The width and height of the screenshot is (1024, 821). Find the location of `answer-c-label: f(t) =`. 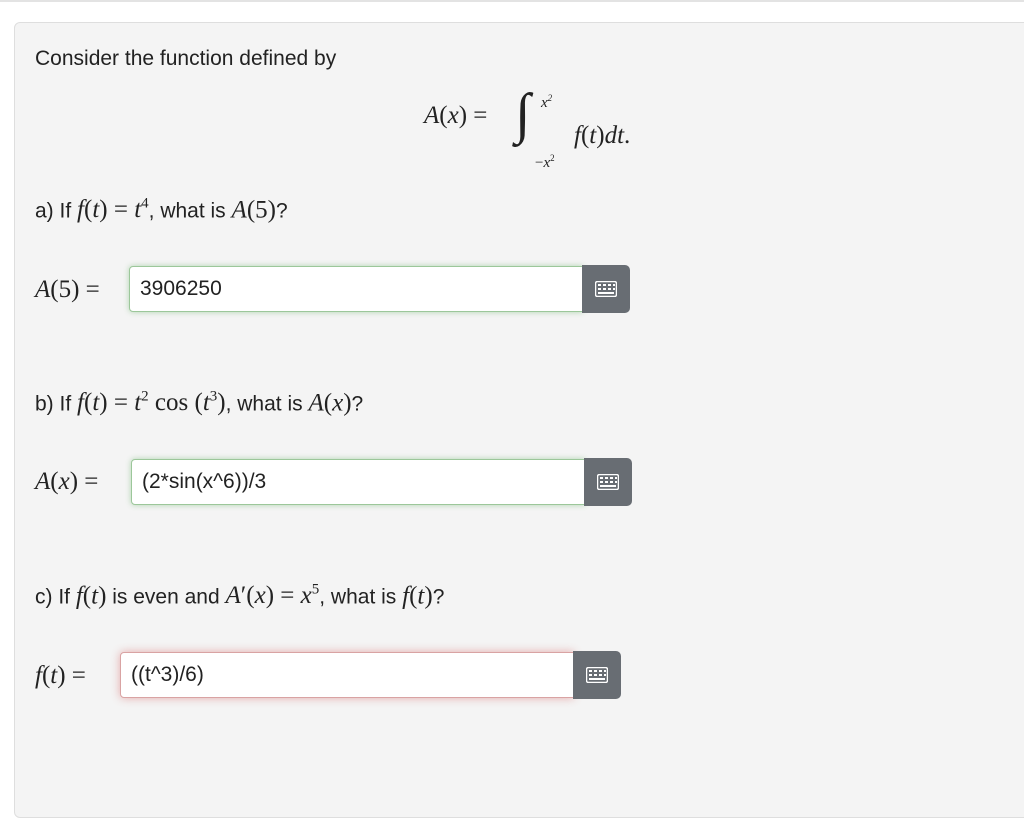

answer-c-label: f(t) = is located at coordinates (60, 675).